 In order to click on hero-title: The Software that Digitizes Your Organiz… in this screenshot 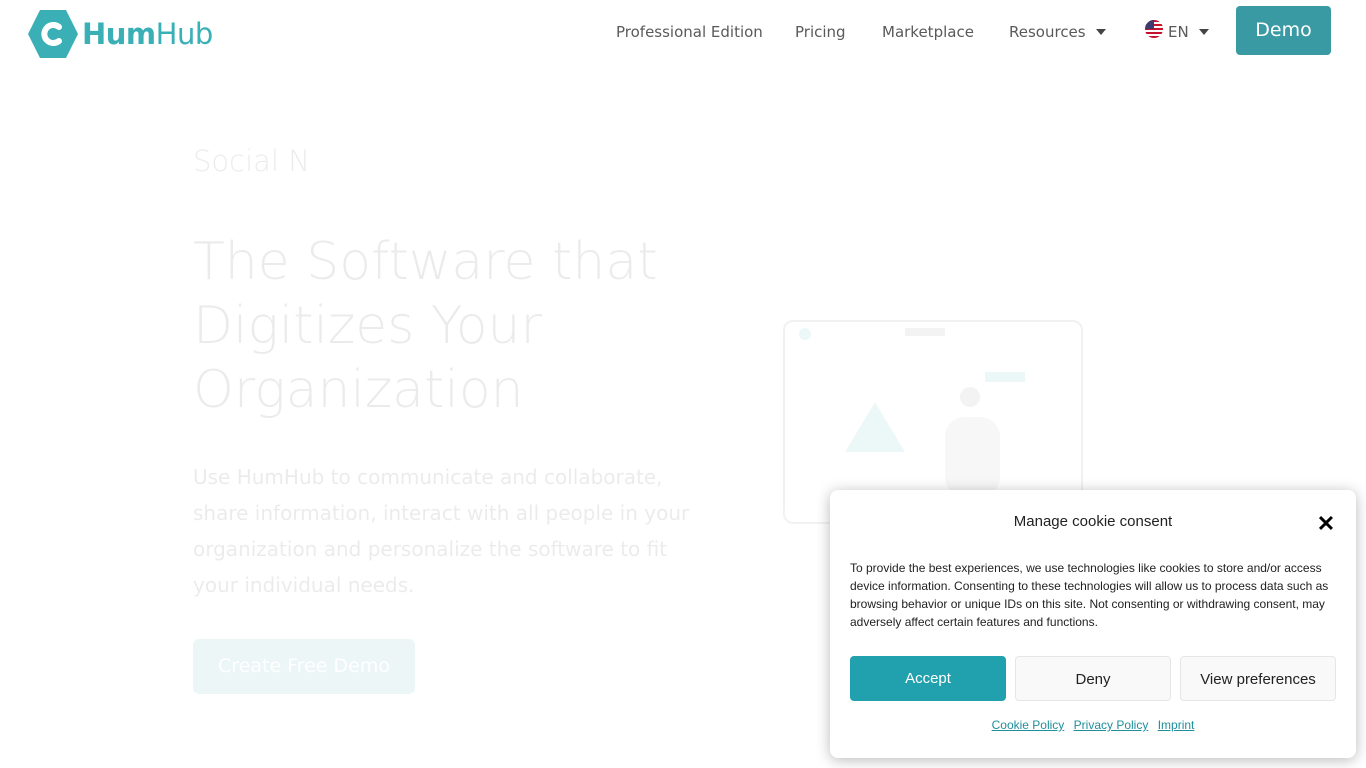, I will do `click(425, 326)`.